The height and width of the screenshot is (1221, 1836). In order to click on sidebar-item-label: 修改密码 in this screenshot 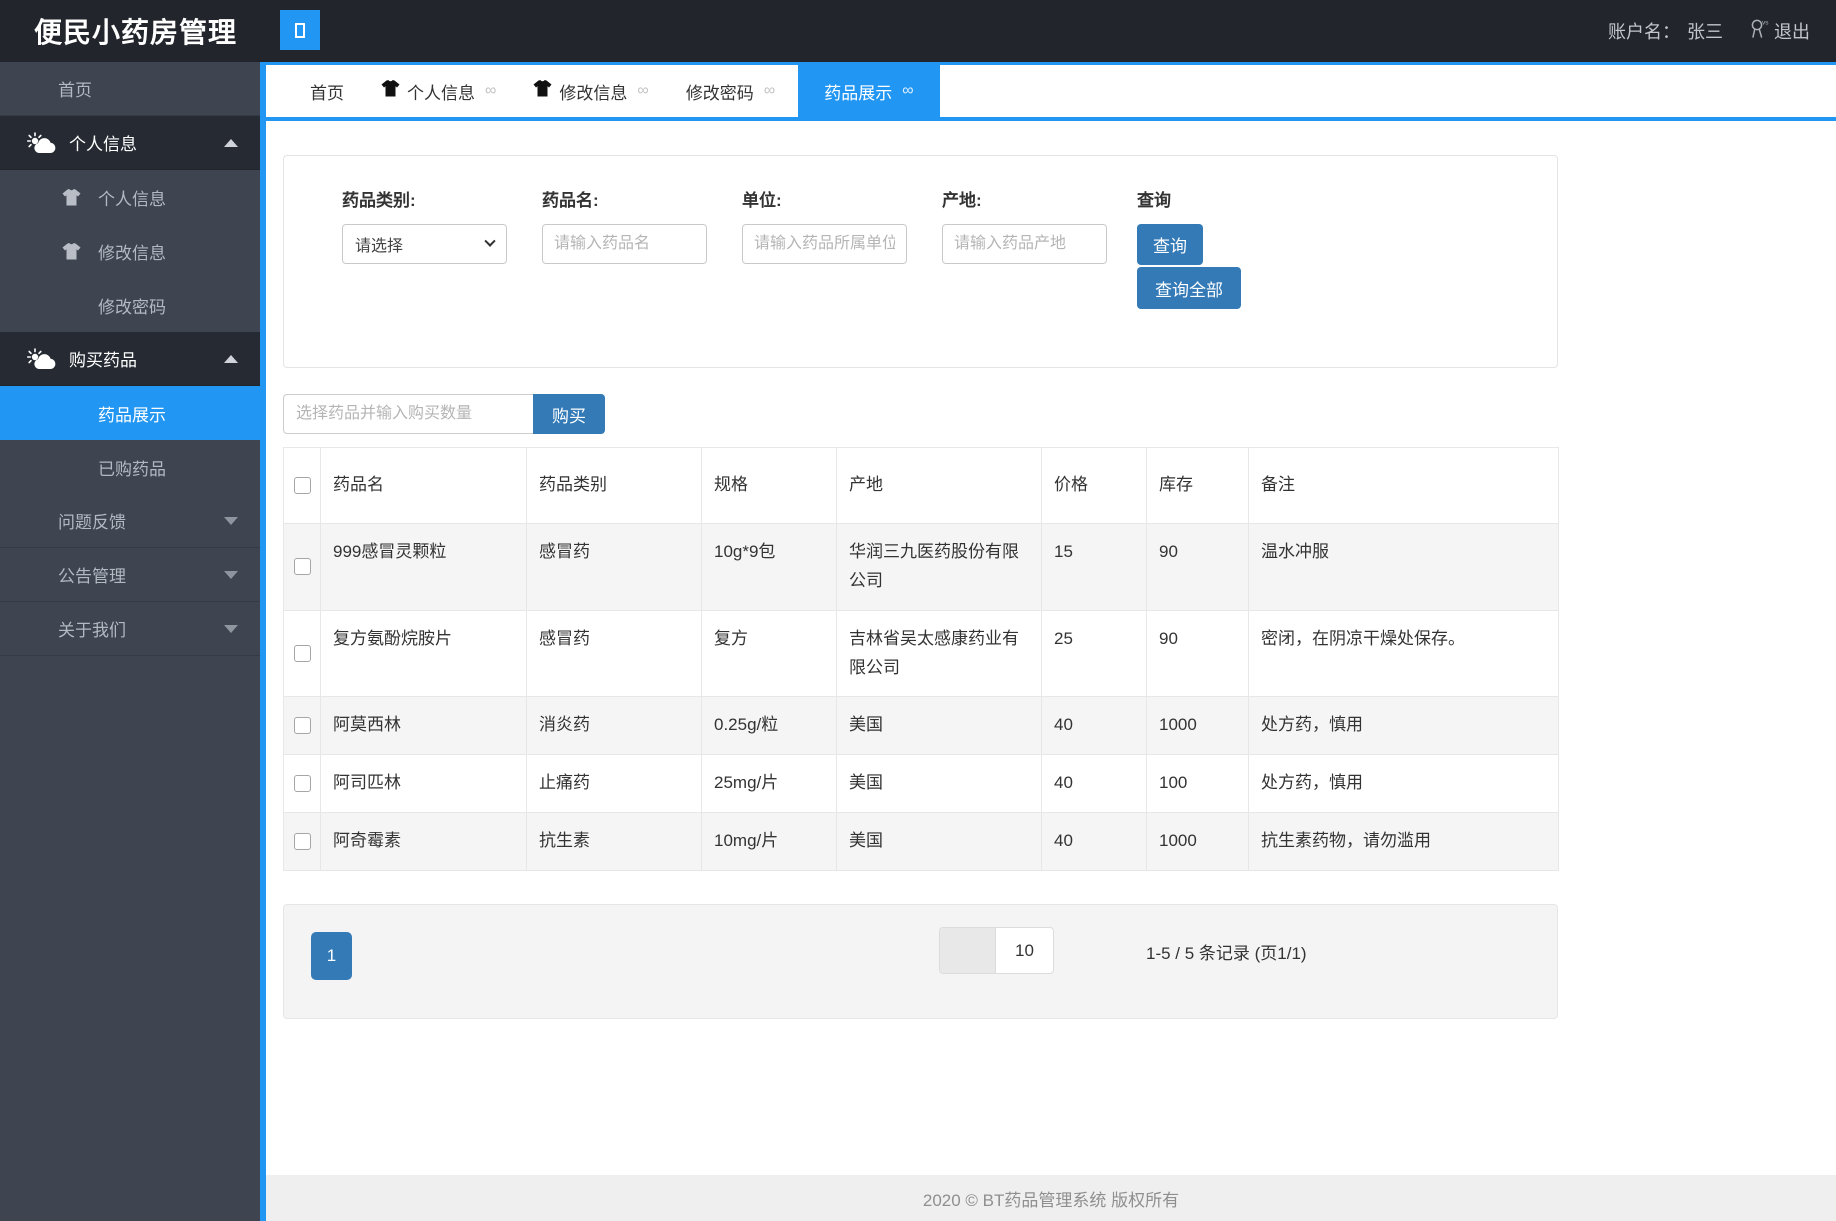, I will do `click(132, 307)`.